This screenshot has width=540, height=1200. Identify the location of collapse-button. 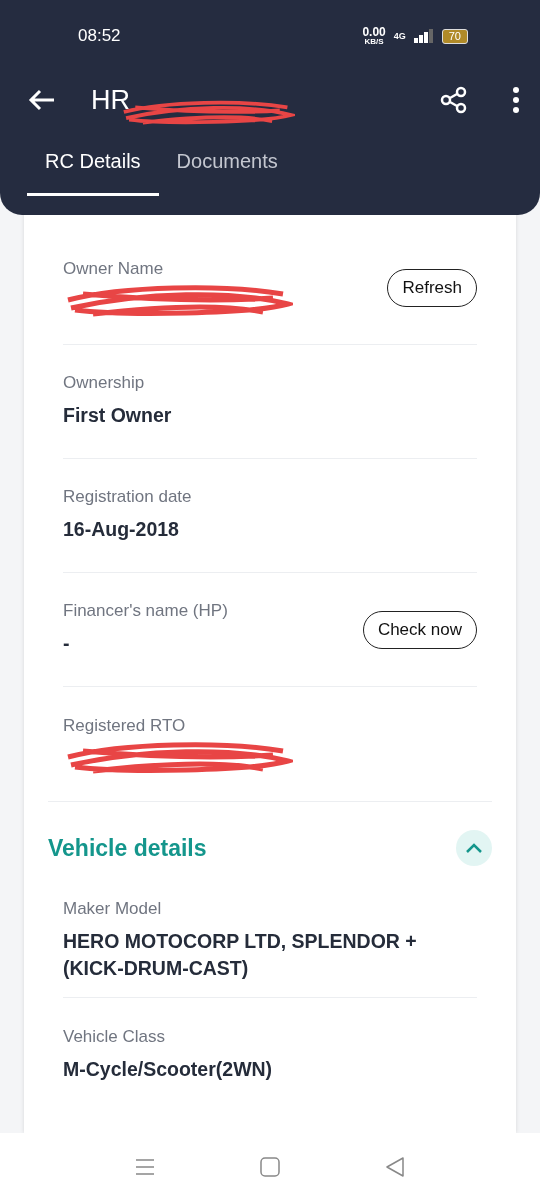
(474, 848).